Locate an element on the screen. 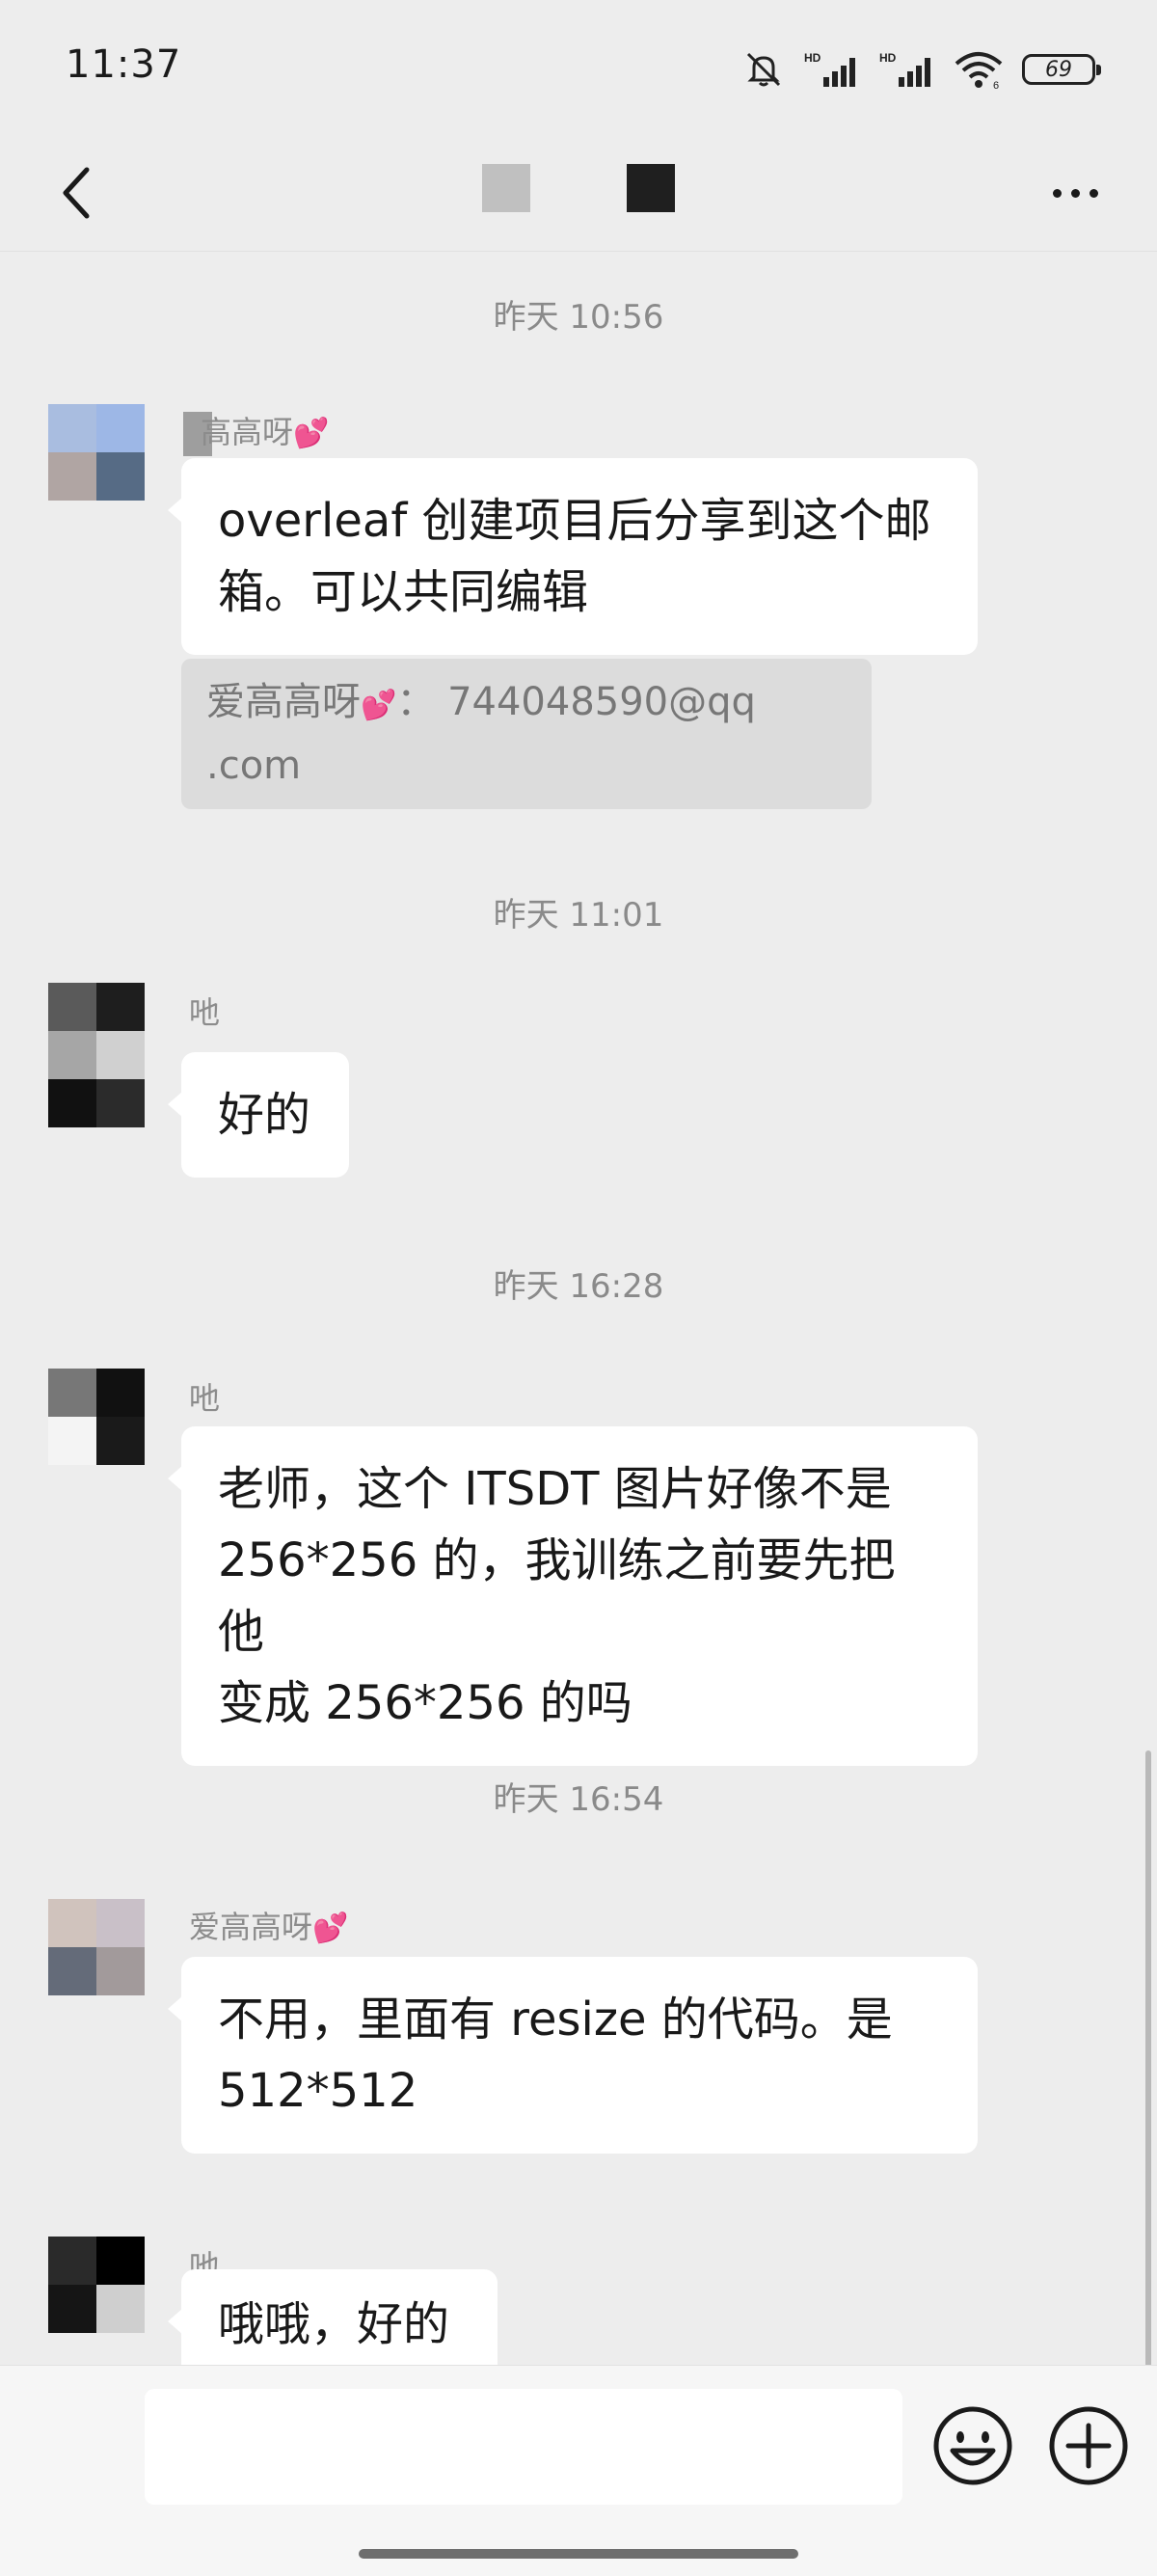 This screenshot has width=1157, height=2576. quote-line: .com is located at coordinates (254, 766).